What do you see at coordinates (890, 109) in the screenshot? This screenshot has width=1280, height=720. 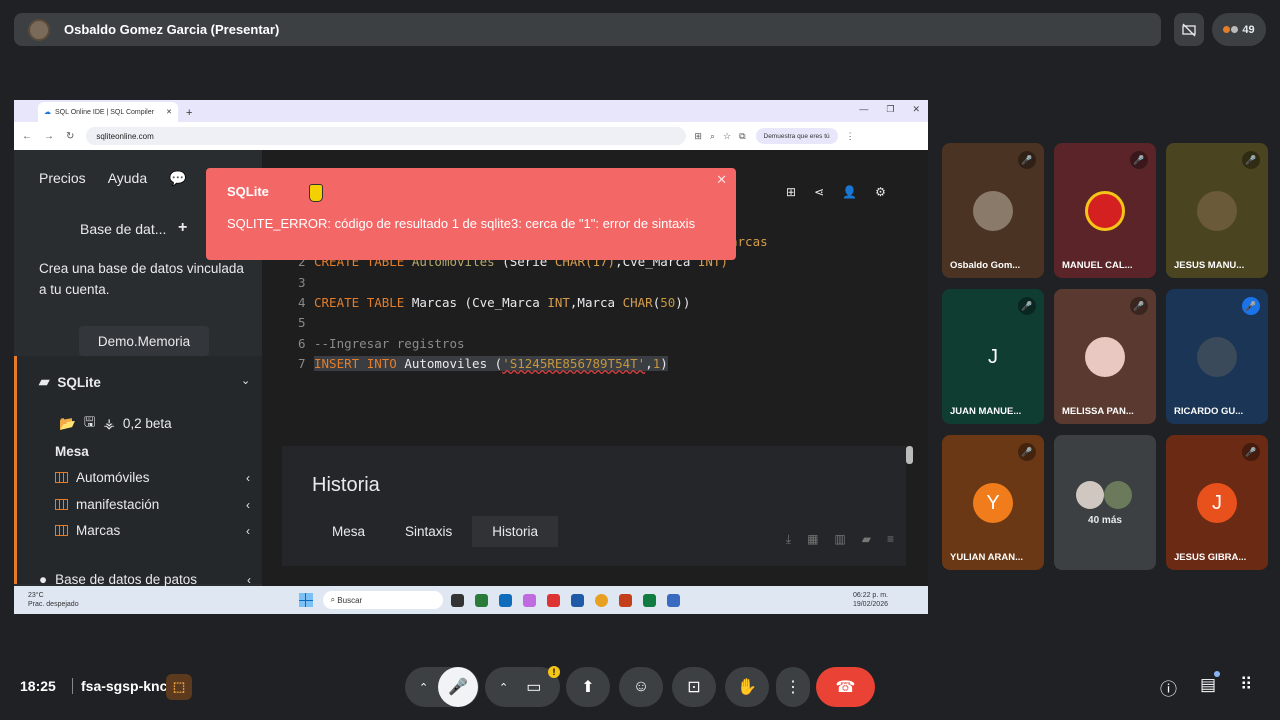 I see `restore-icon: ❐` at bounding box center [890, 109].